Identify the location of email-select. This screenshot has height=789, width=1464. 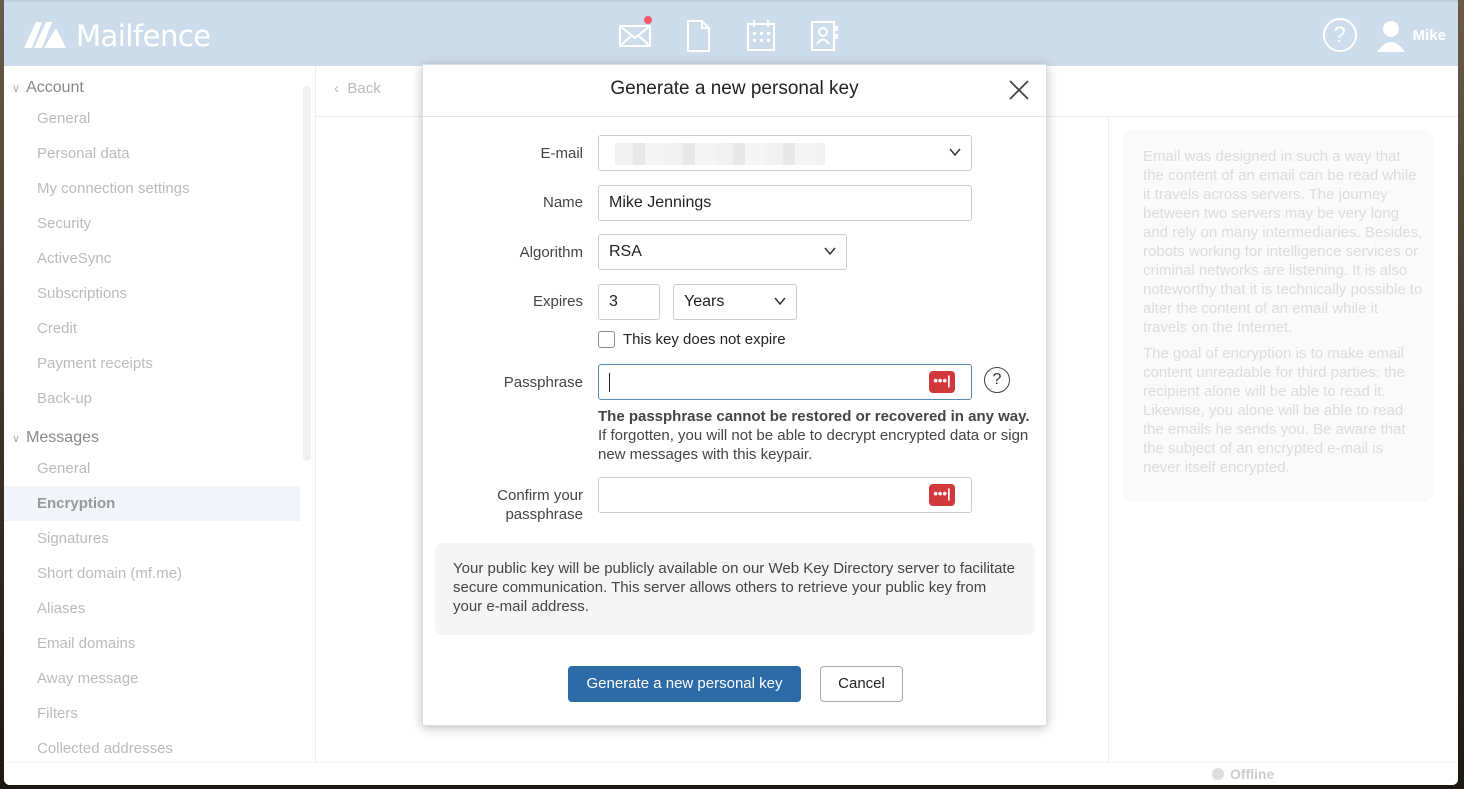
(785, 153).